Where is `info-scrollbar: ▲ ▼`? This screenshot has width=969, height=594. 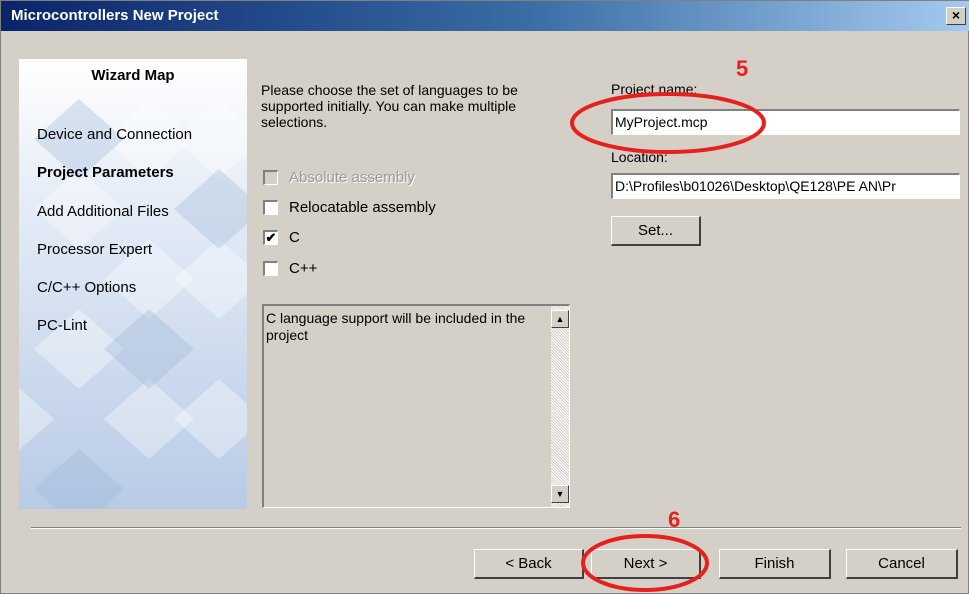 info-scrollbar: ▲ ▼ is located at coordinates (560, 406).